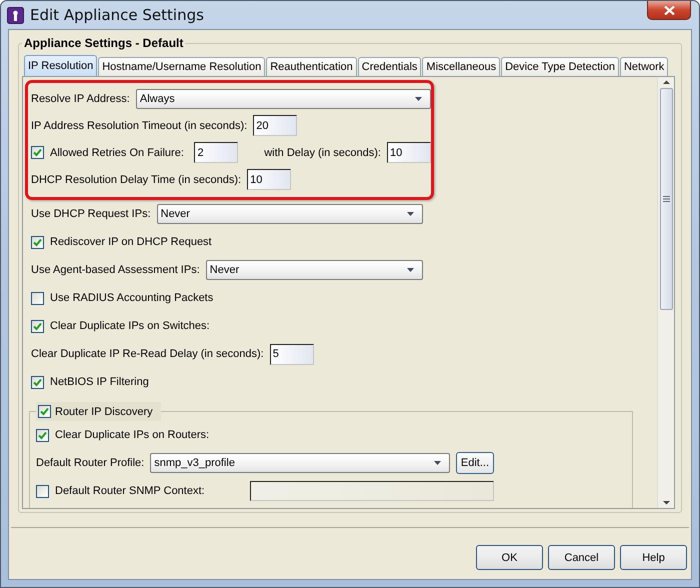 The image size is (700, 588). Describe the element at coordinates (61, 65) in the screenshot. I see `tab: IP Resolution` at that location.